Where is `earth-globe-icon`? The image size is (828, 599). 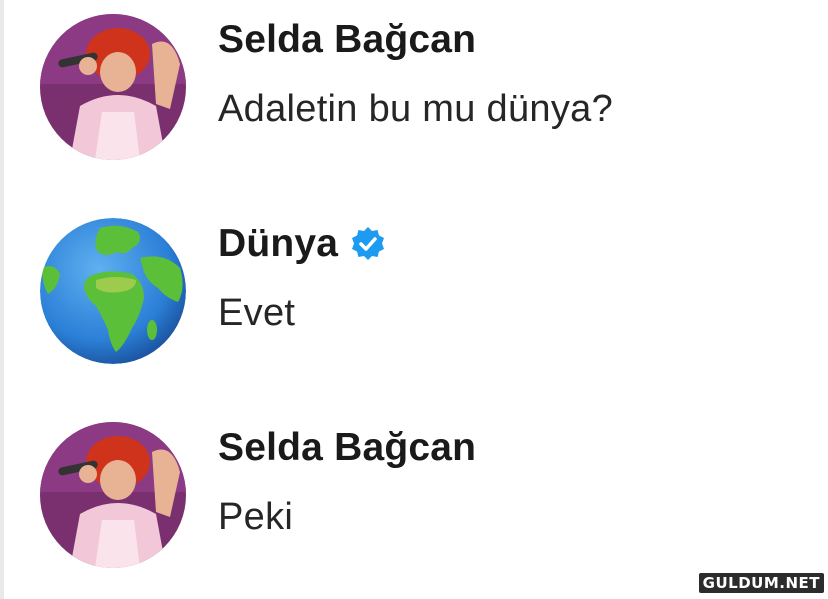 earth-globe-icon is located at coordinates (113, 291).